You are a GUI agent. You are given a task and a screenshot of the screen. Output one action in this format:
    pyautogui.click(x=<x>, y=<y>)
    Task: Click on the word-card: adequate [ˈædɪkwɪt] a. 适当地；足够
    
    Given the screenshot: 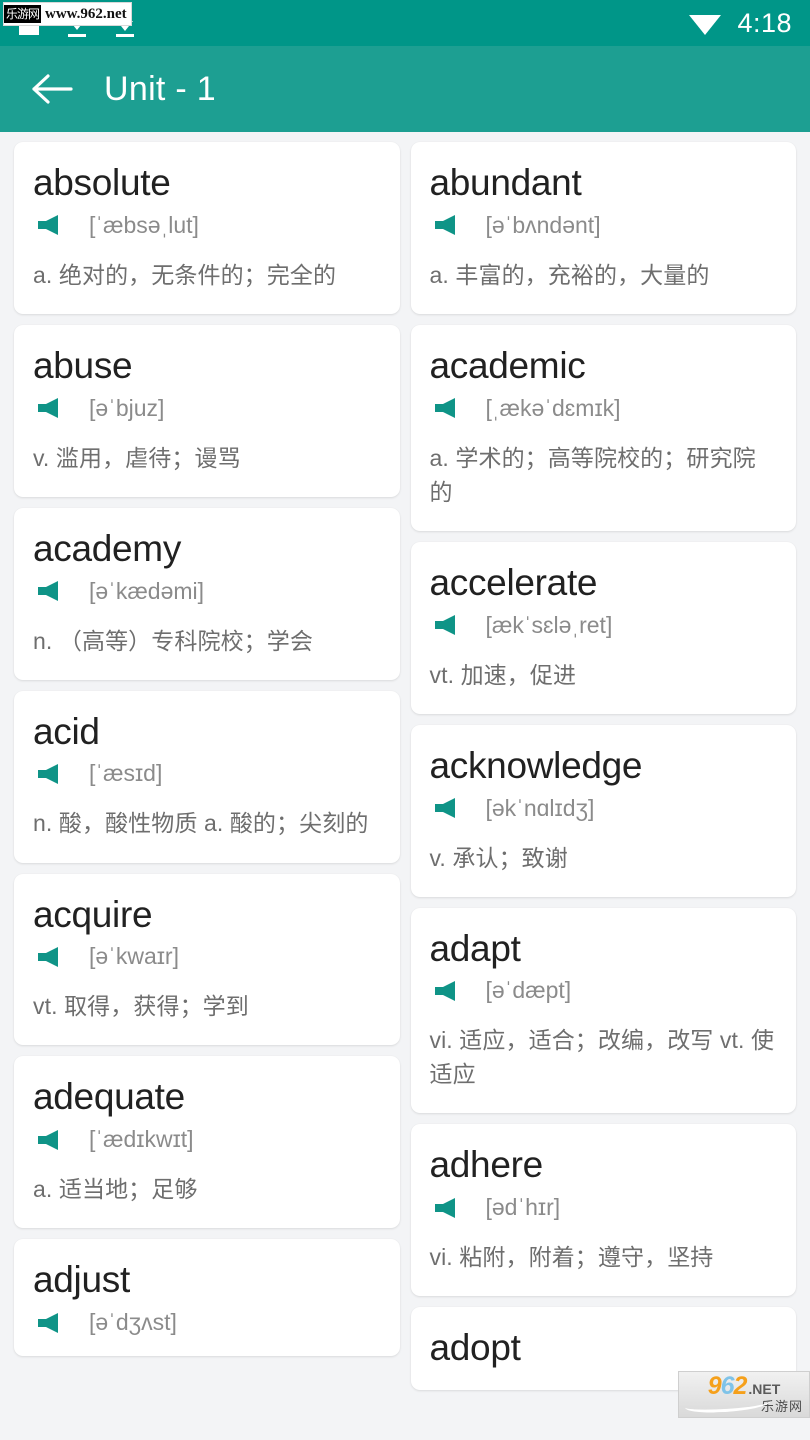 What is the action you would take?
    pyautogui.click(x=207, y=1142)
    